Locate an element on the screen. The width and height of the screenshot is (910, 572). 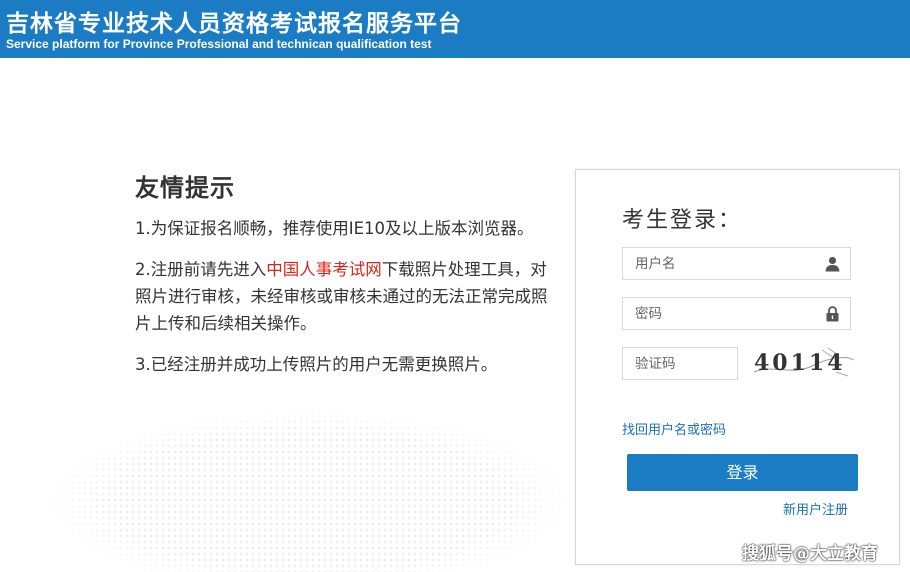
user-icon is located at coordinates (832, 264).